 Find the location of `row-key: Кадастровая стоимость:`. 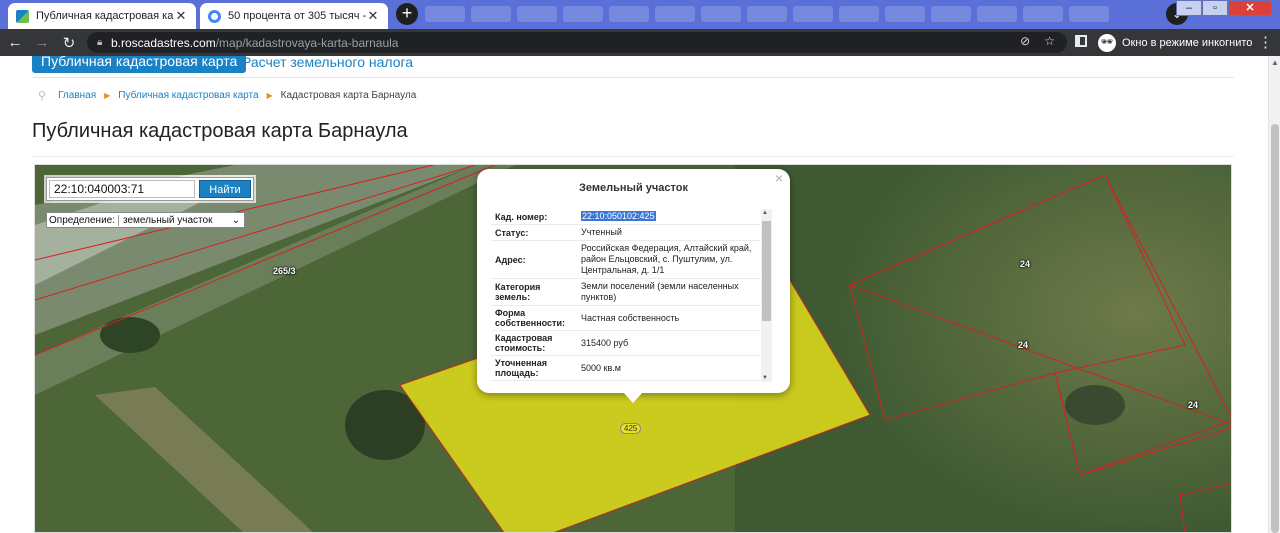

row-key: Кадастровая стоимость: is located at coordinates (524, 343).